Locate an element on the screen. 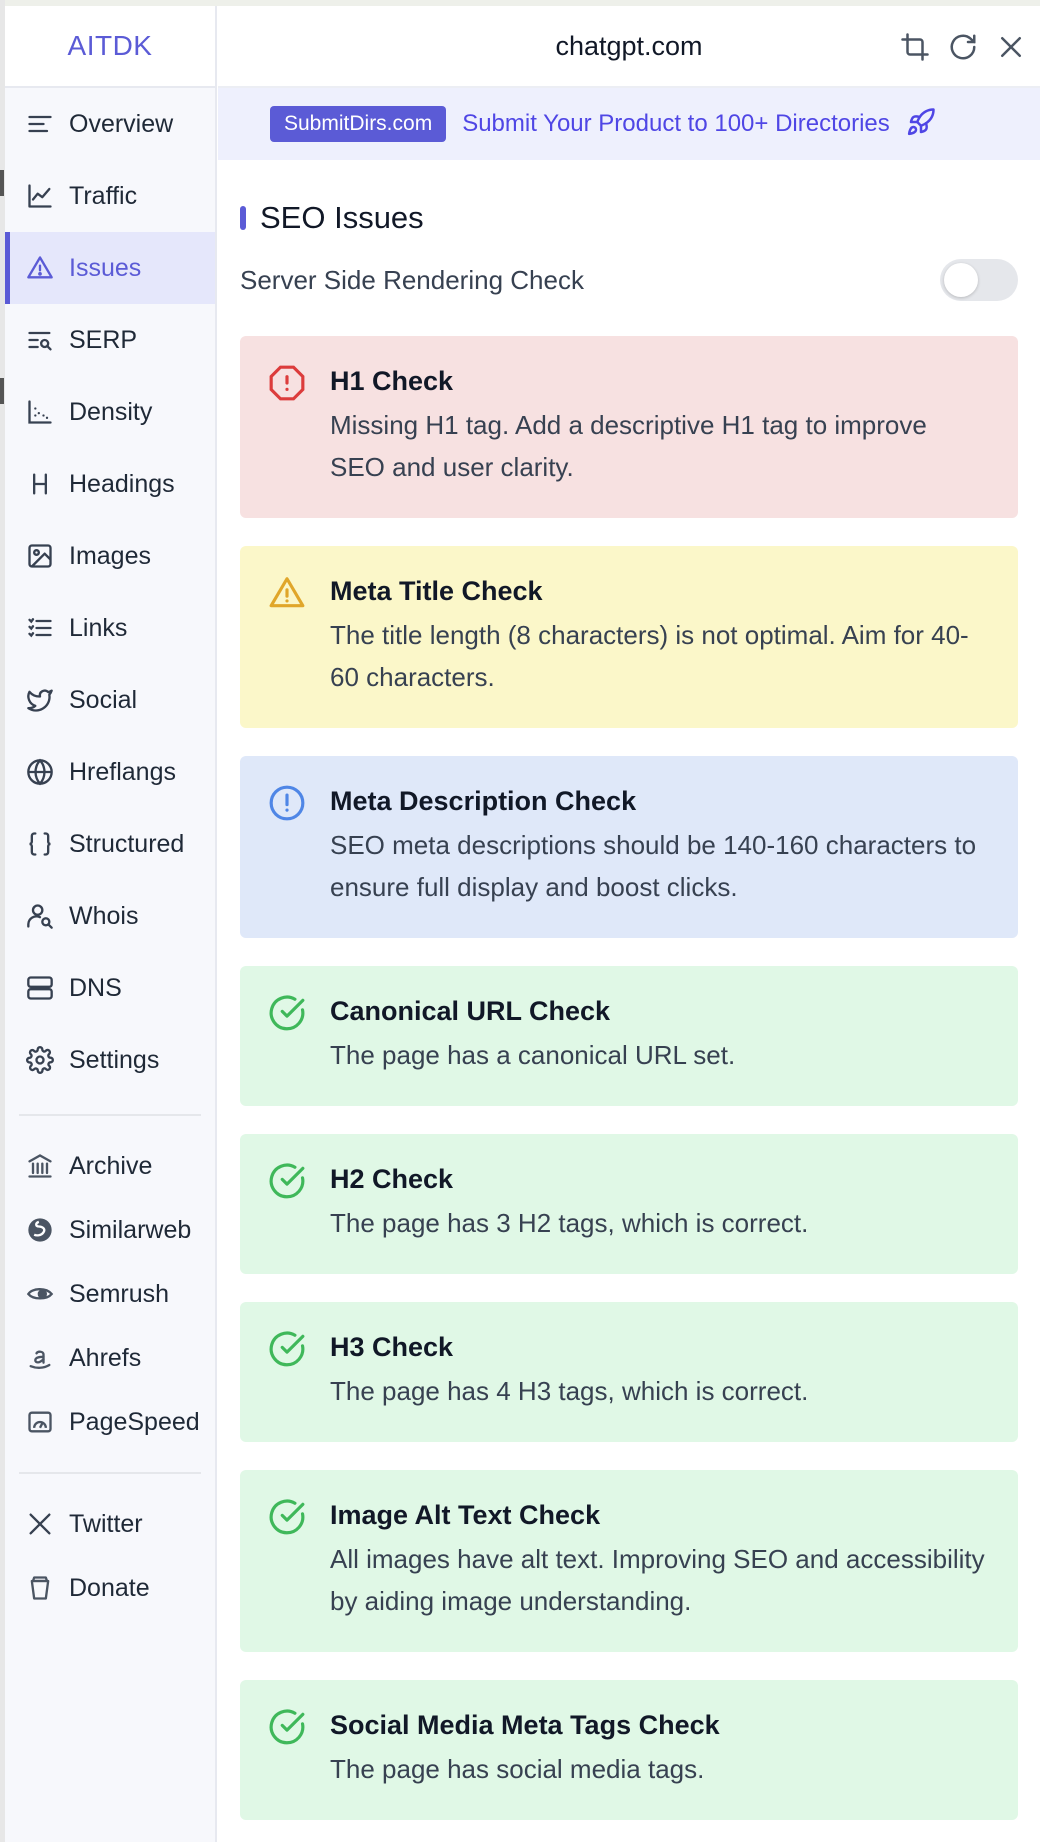 Image resolution: width=1040 pixels, height=1842 pixels. sidebar-item-label: Structured is located at coordinates (127, 843).